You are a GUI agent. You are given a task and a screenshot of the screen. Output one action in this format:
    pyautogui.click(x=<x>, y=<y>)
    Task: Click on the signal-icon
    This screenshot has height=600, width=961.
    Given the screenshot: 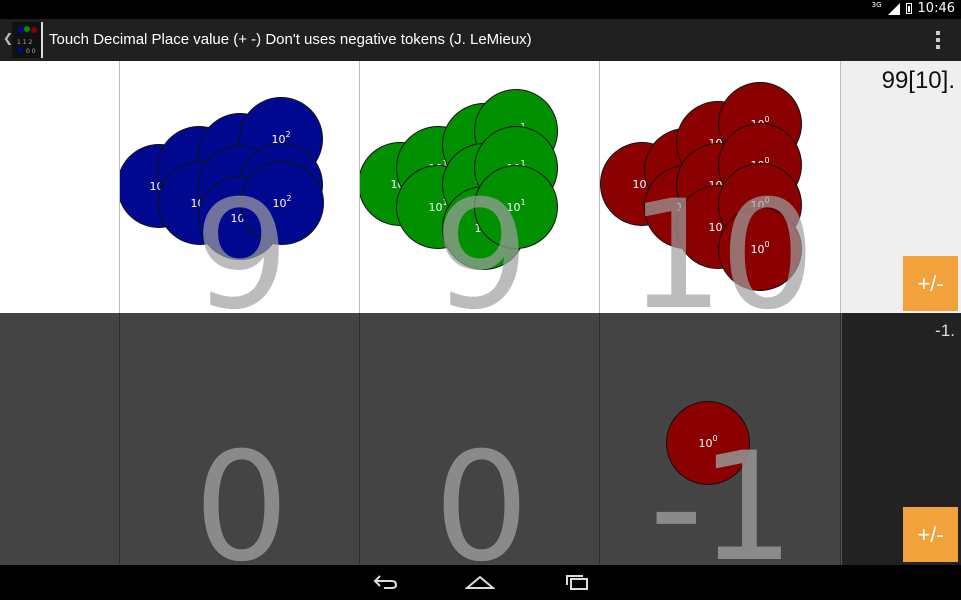 What is the action you would take?
    pyautogui.click(x=893, y=8)
    